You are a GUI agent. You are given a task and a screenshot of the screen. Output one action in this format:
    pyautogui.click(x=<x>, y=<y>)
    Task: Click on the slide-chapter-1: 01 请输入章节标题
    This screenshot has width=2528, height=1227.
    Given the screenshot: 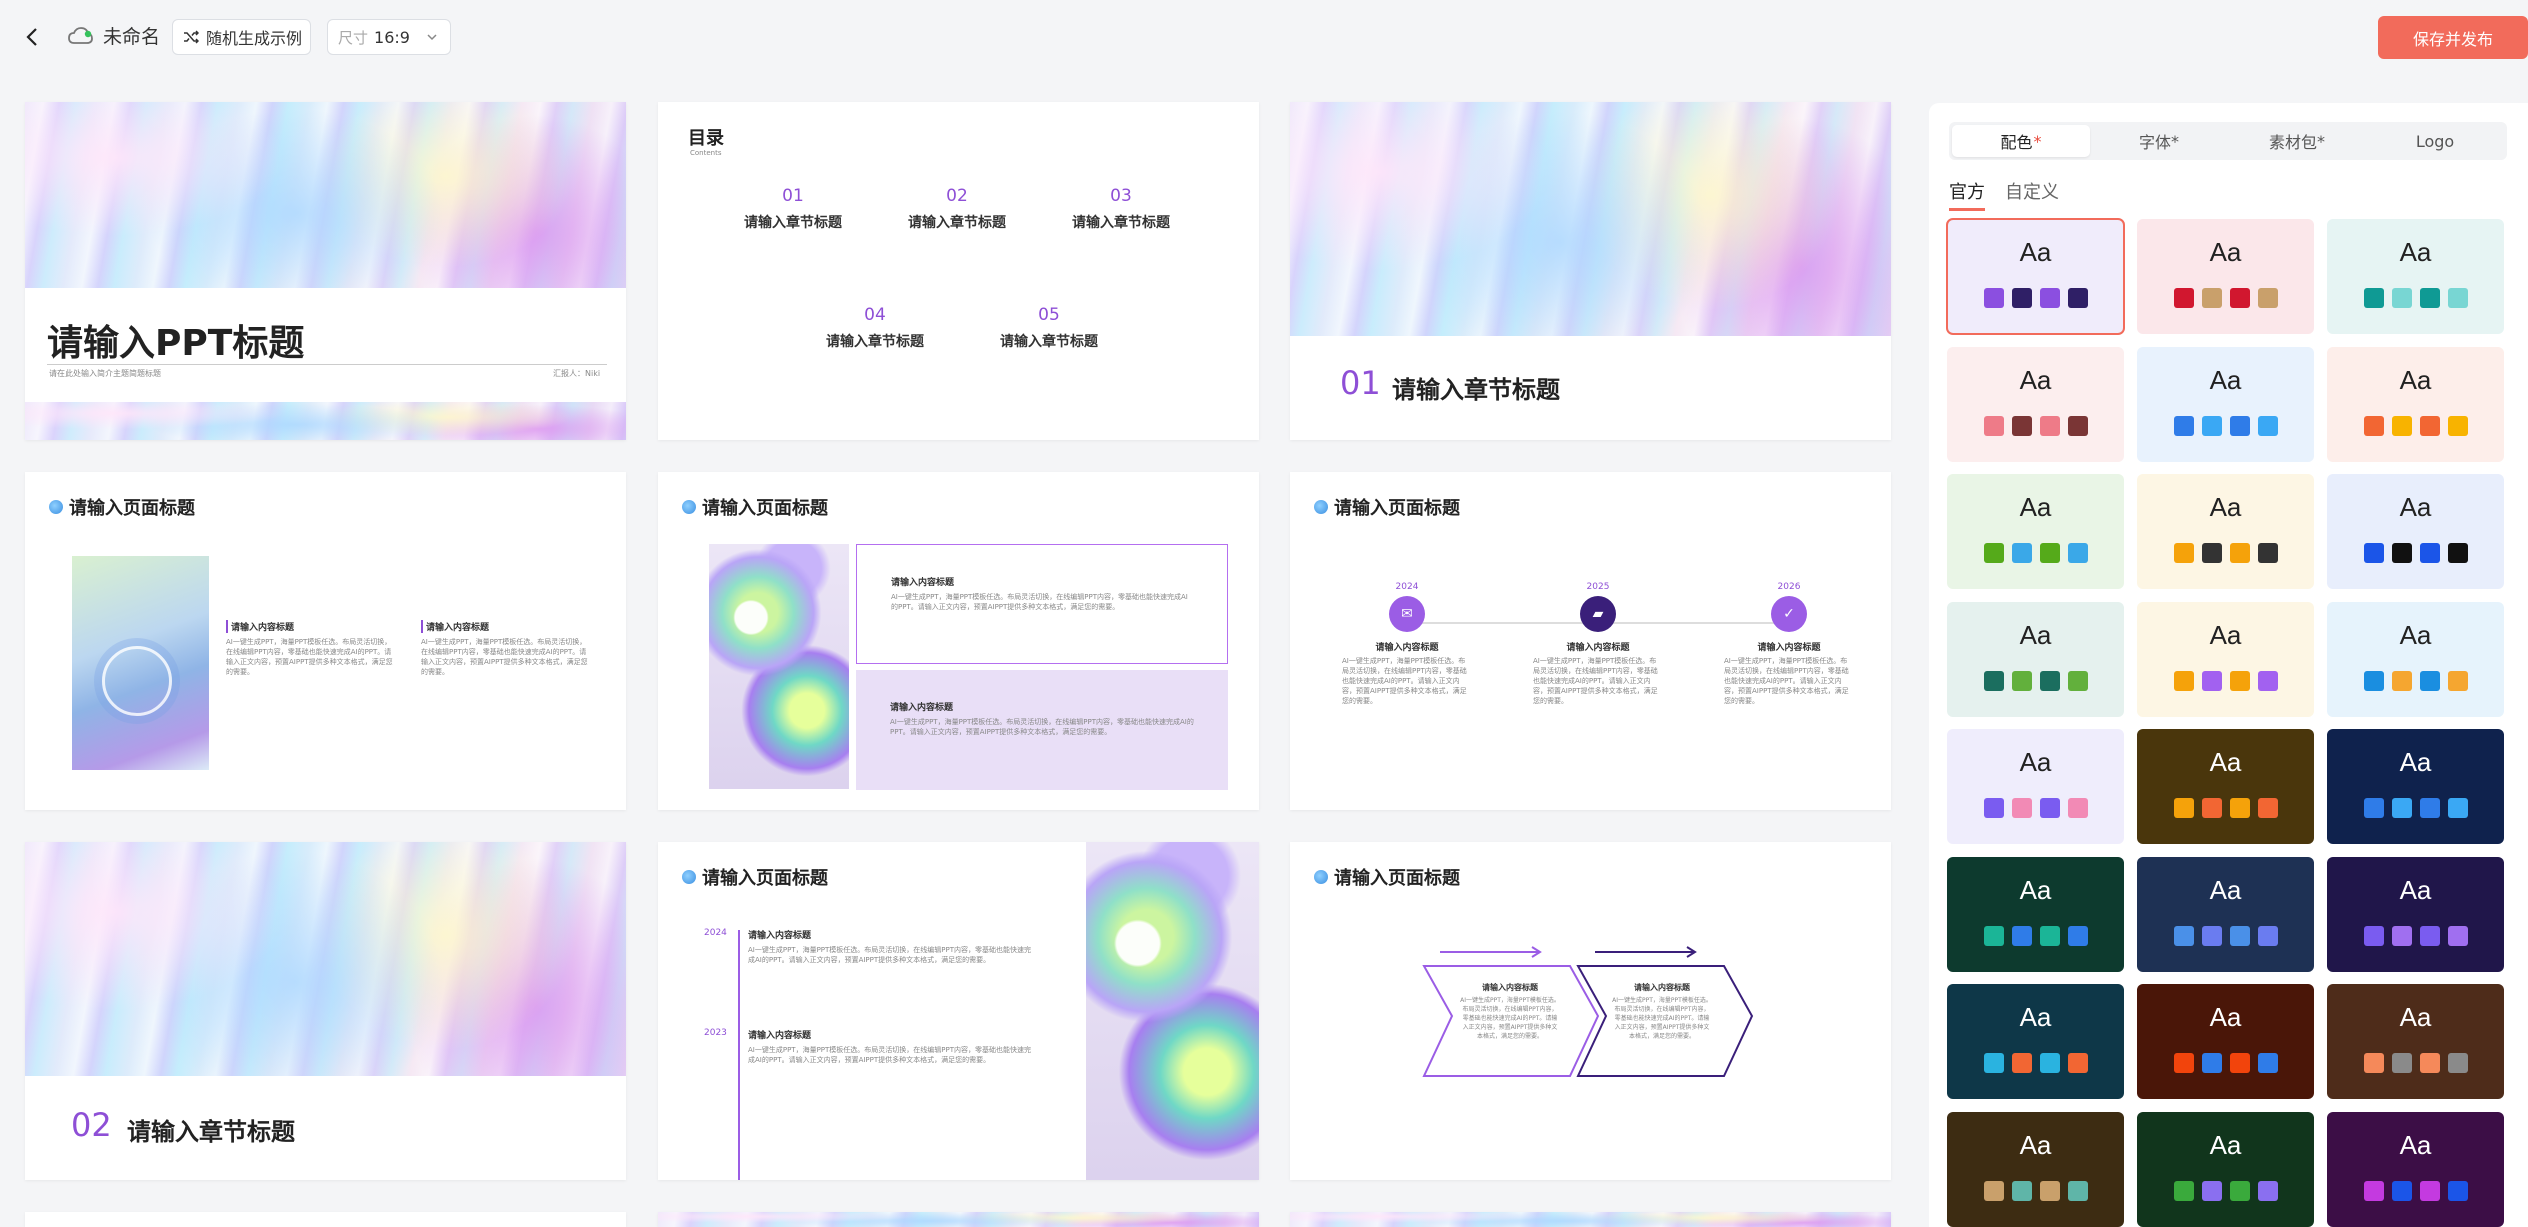 What is the action you would take?
    pyautogui.click(x=1590, y=271)
    